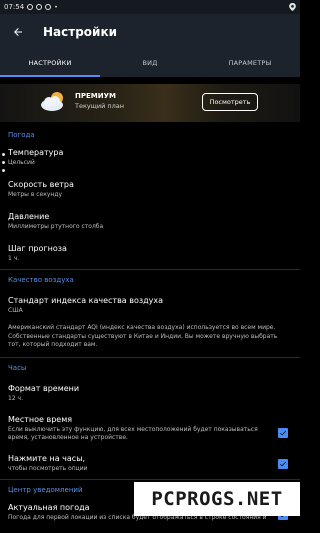  What do you see at coordinates (41, 280) in the screenshot?
I see `section-header-air-quality: Качество воздуха` at bounding box center [41, 280].